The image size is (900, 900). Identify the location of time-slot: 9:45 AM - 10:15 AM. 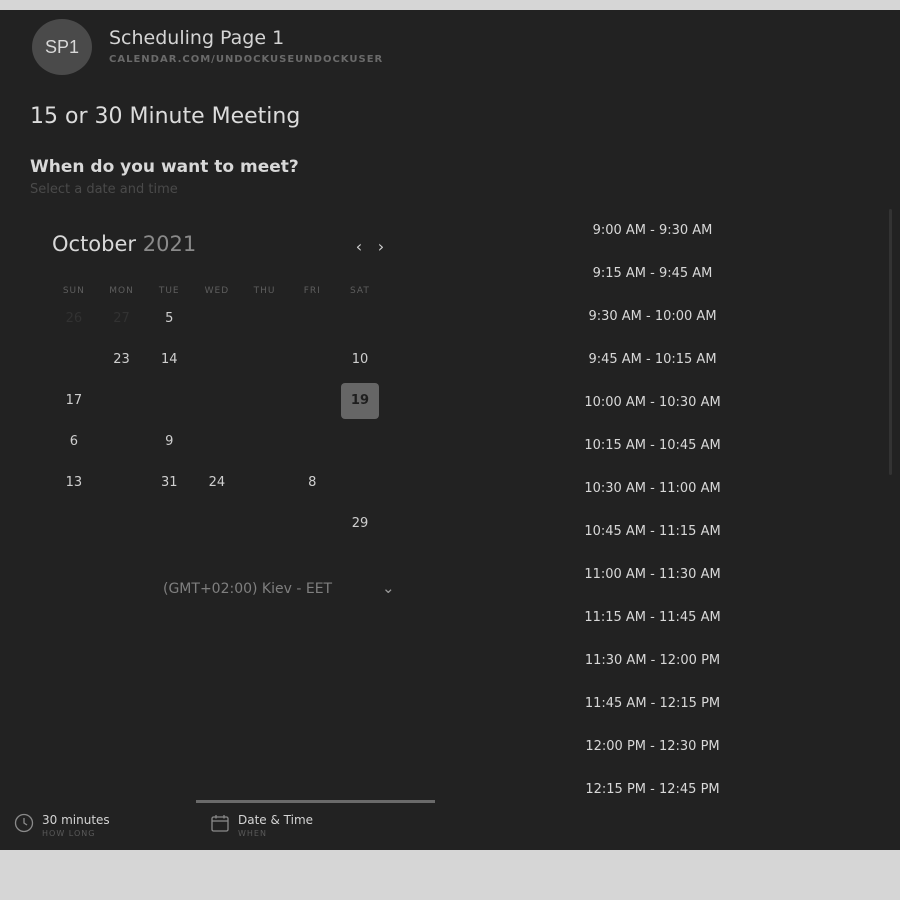
(652, 359).